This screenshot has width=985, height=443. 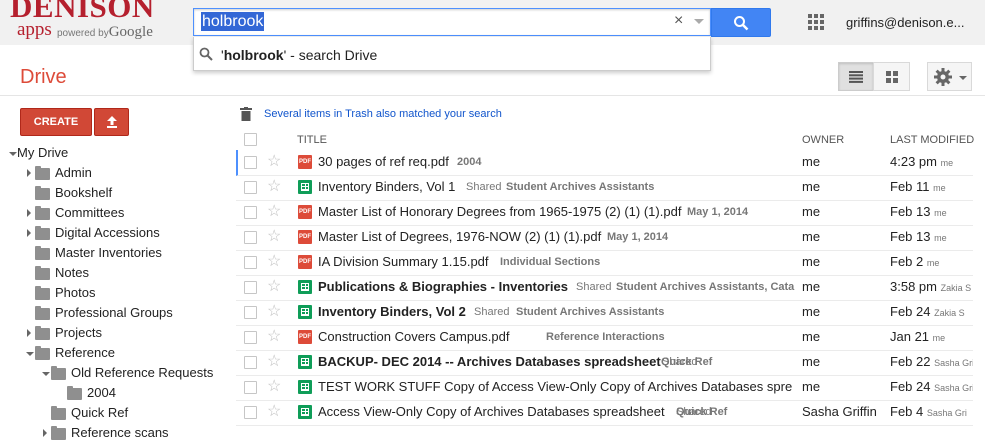 I want to click on shared-label: Shared, so click(x=484, y=187).